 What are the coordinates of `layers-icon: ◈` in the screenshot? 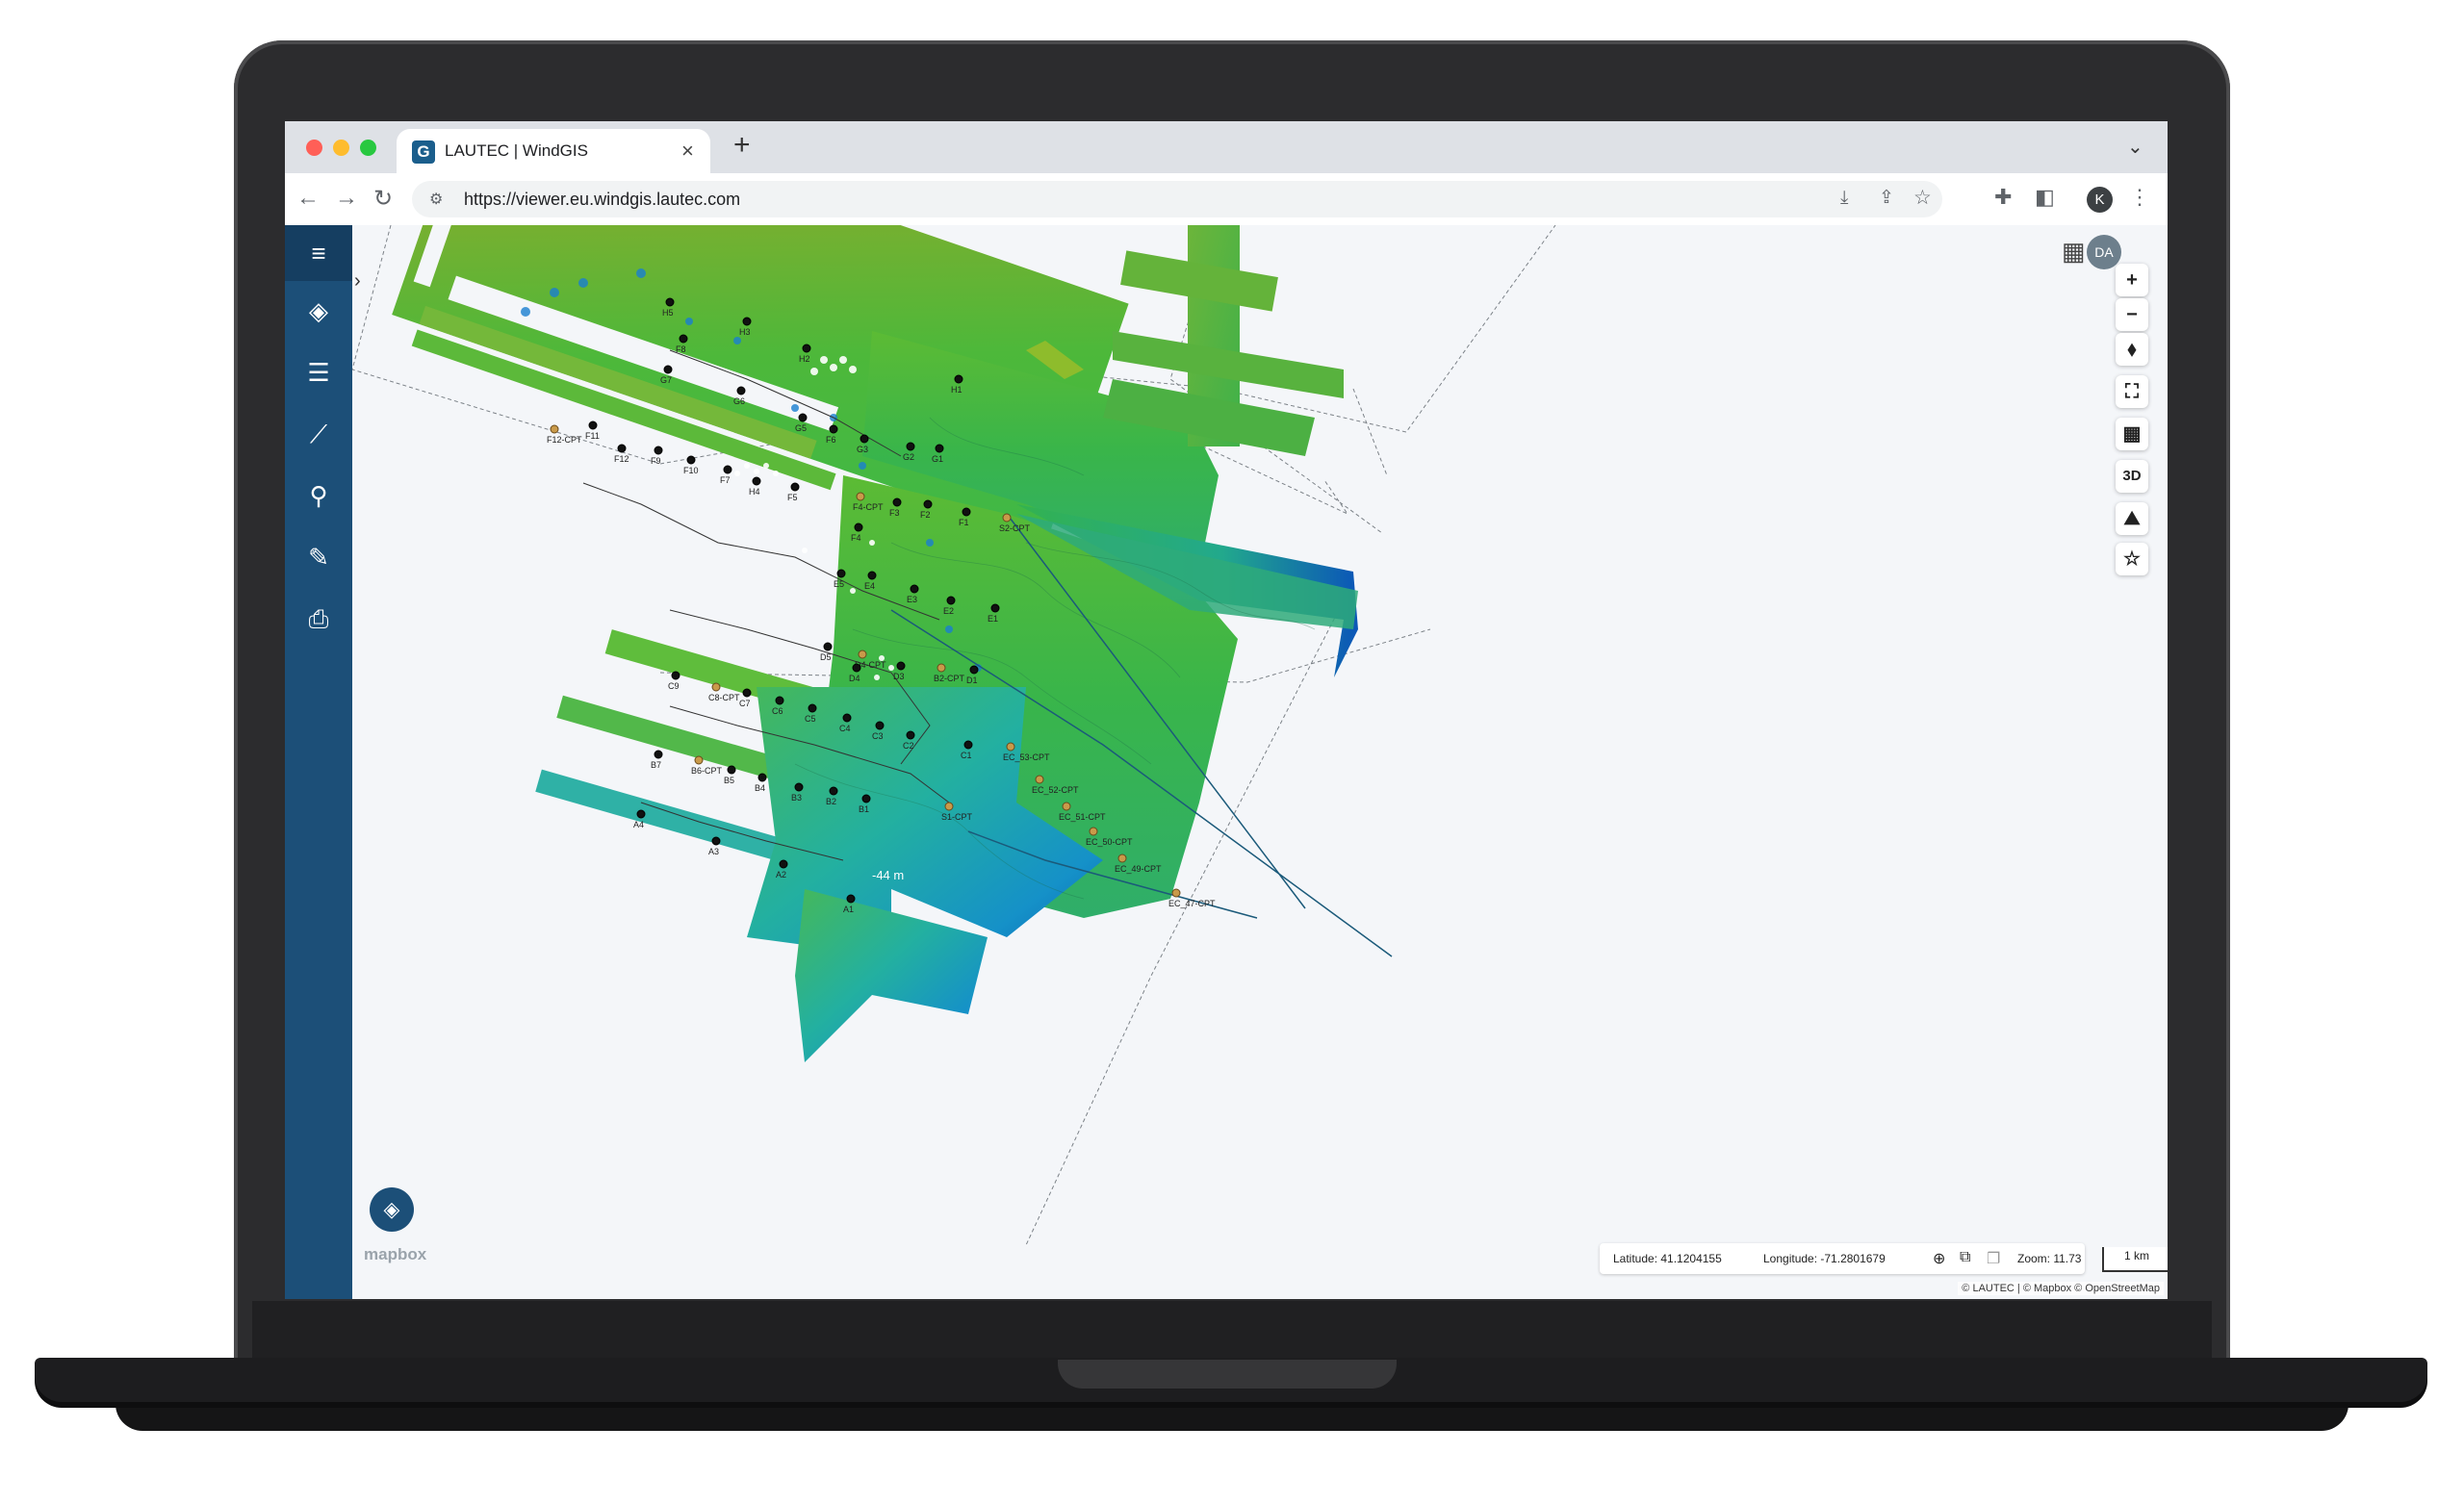 It's located at (318, 311).